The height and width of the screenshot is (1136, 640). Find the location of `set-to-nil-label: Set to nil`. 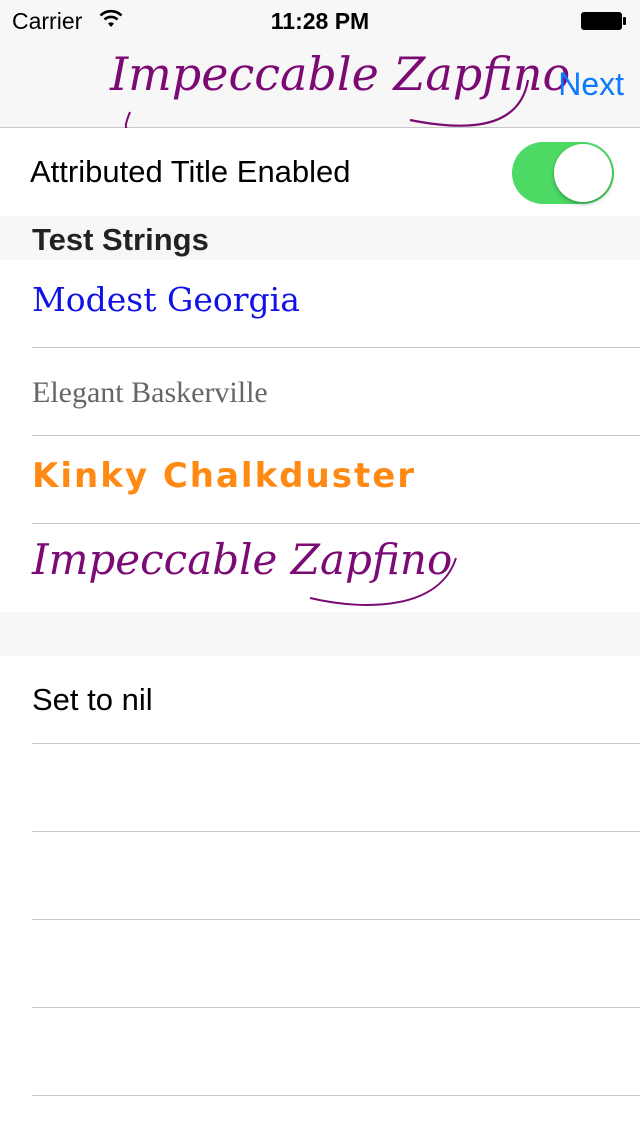

set-to-nil-label: Set to nil is located at coordinates (92, 699).